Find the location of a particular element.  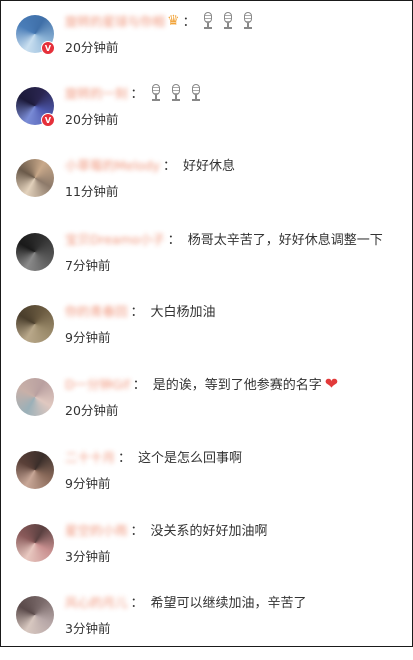

comment-text: 这个是怎么回事啊 is located at coordinates (190, 458).